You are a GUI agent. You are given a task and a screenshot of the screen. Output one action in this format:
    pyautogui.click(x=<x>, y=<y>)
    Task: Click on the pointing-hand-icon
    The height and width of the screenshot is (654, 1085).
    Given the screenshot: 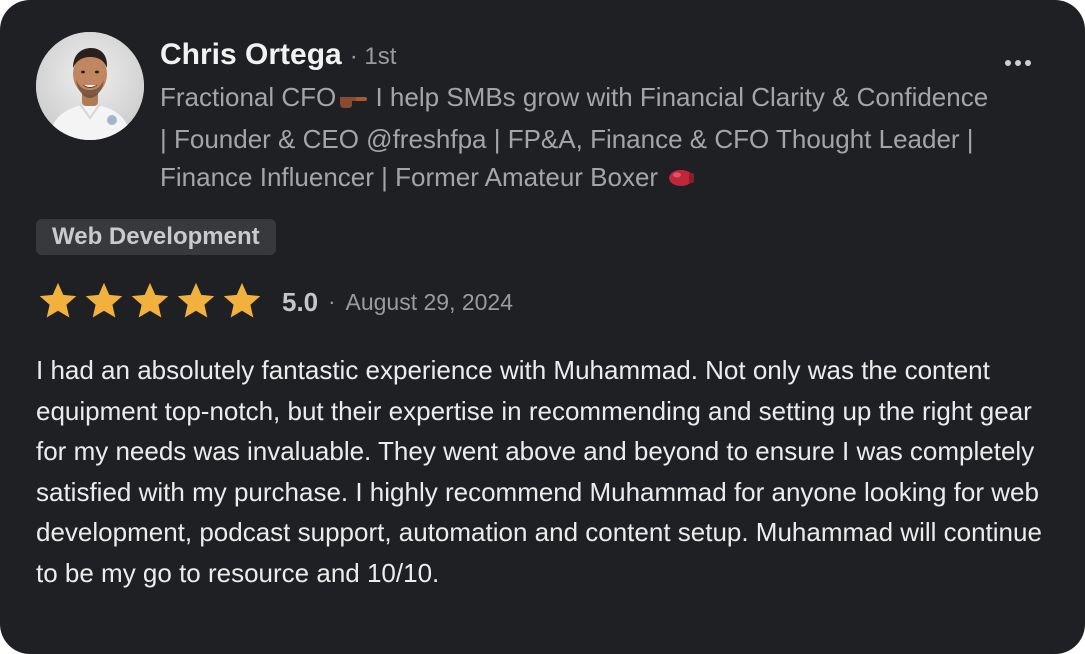 What is the action you would take?
    pyautogui.click(x=353, y=100)
    